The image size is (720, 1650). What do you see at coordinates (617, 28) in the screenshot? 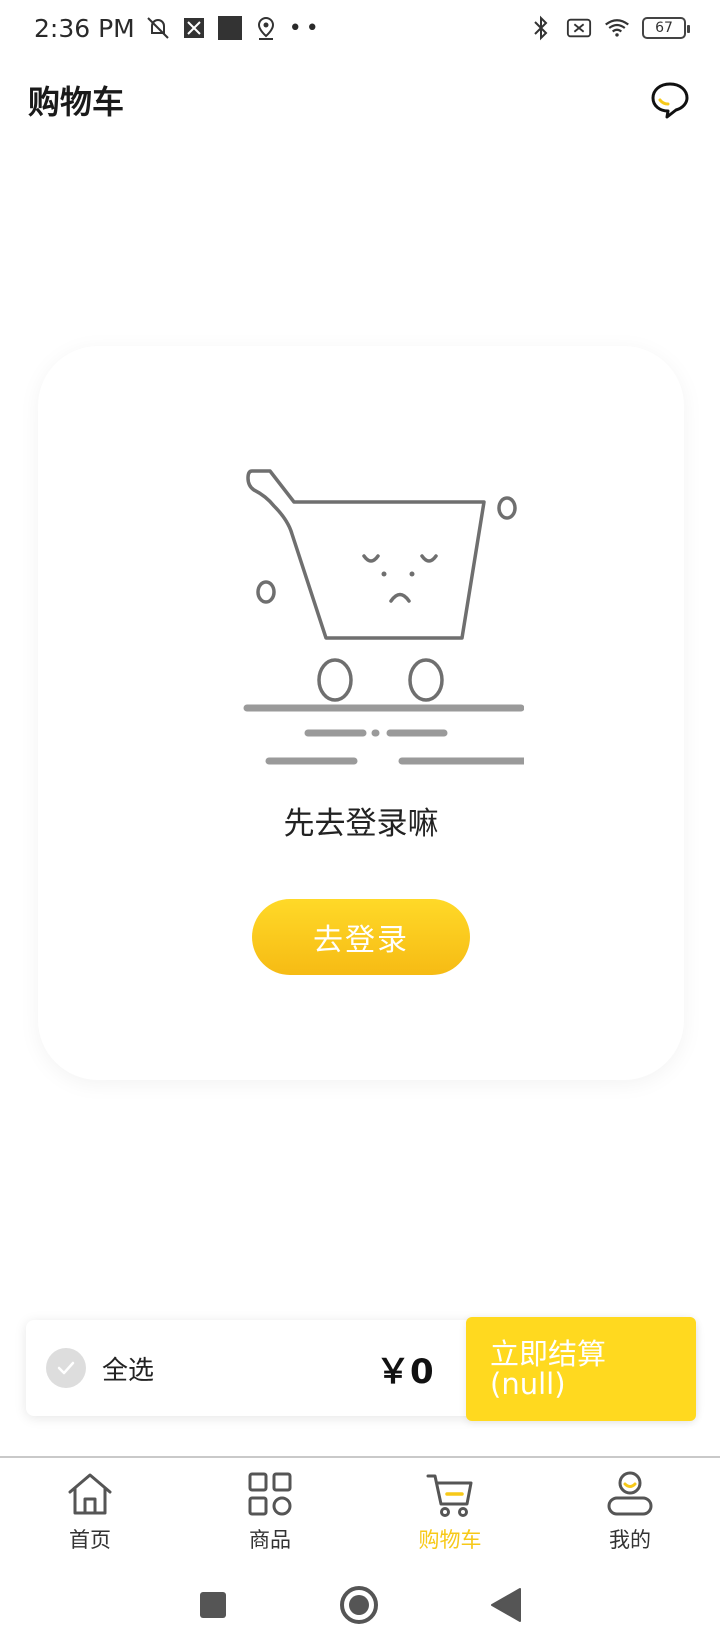
I see `wifi-icon` at bounding box center [617, 28].